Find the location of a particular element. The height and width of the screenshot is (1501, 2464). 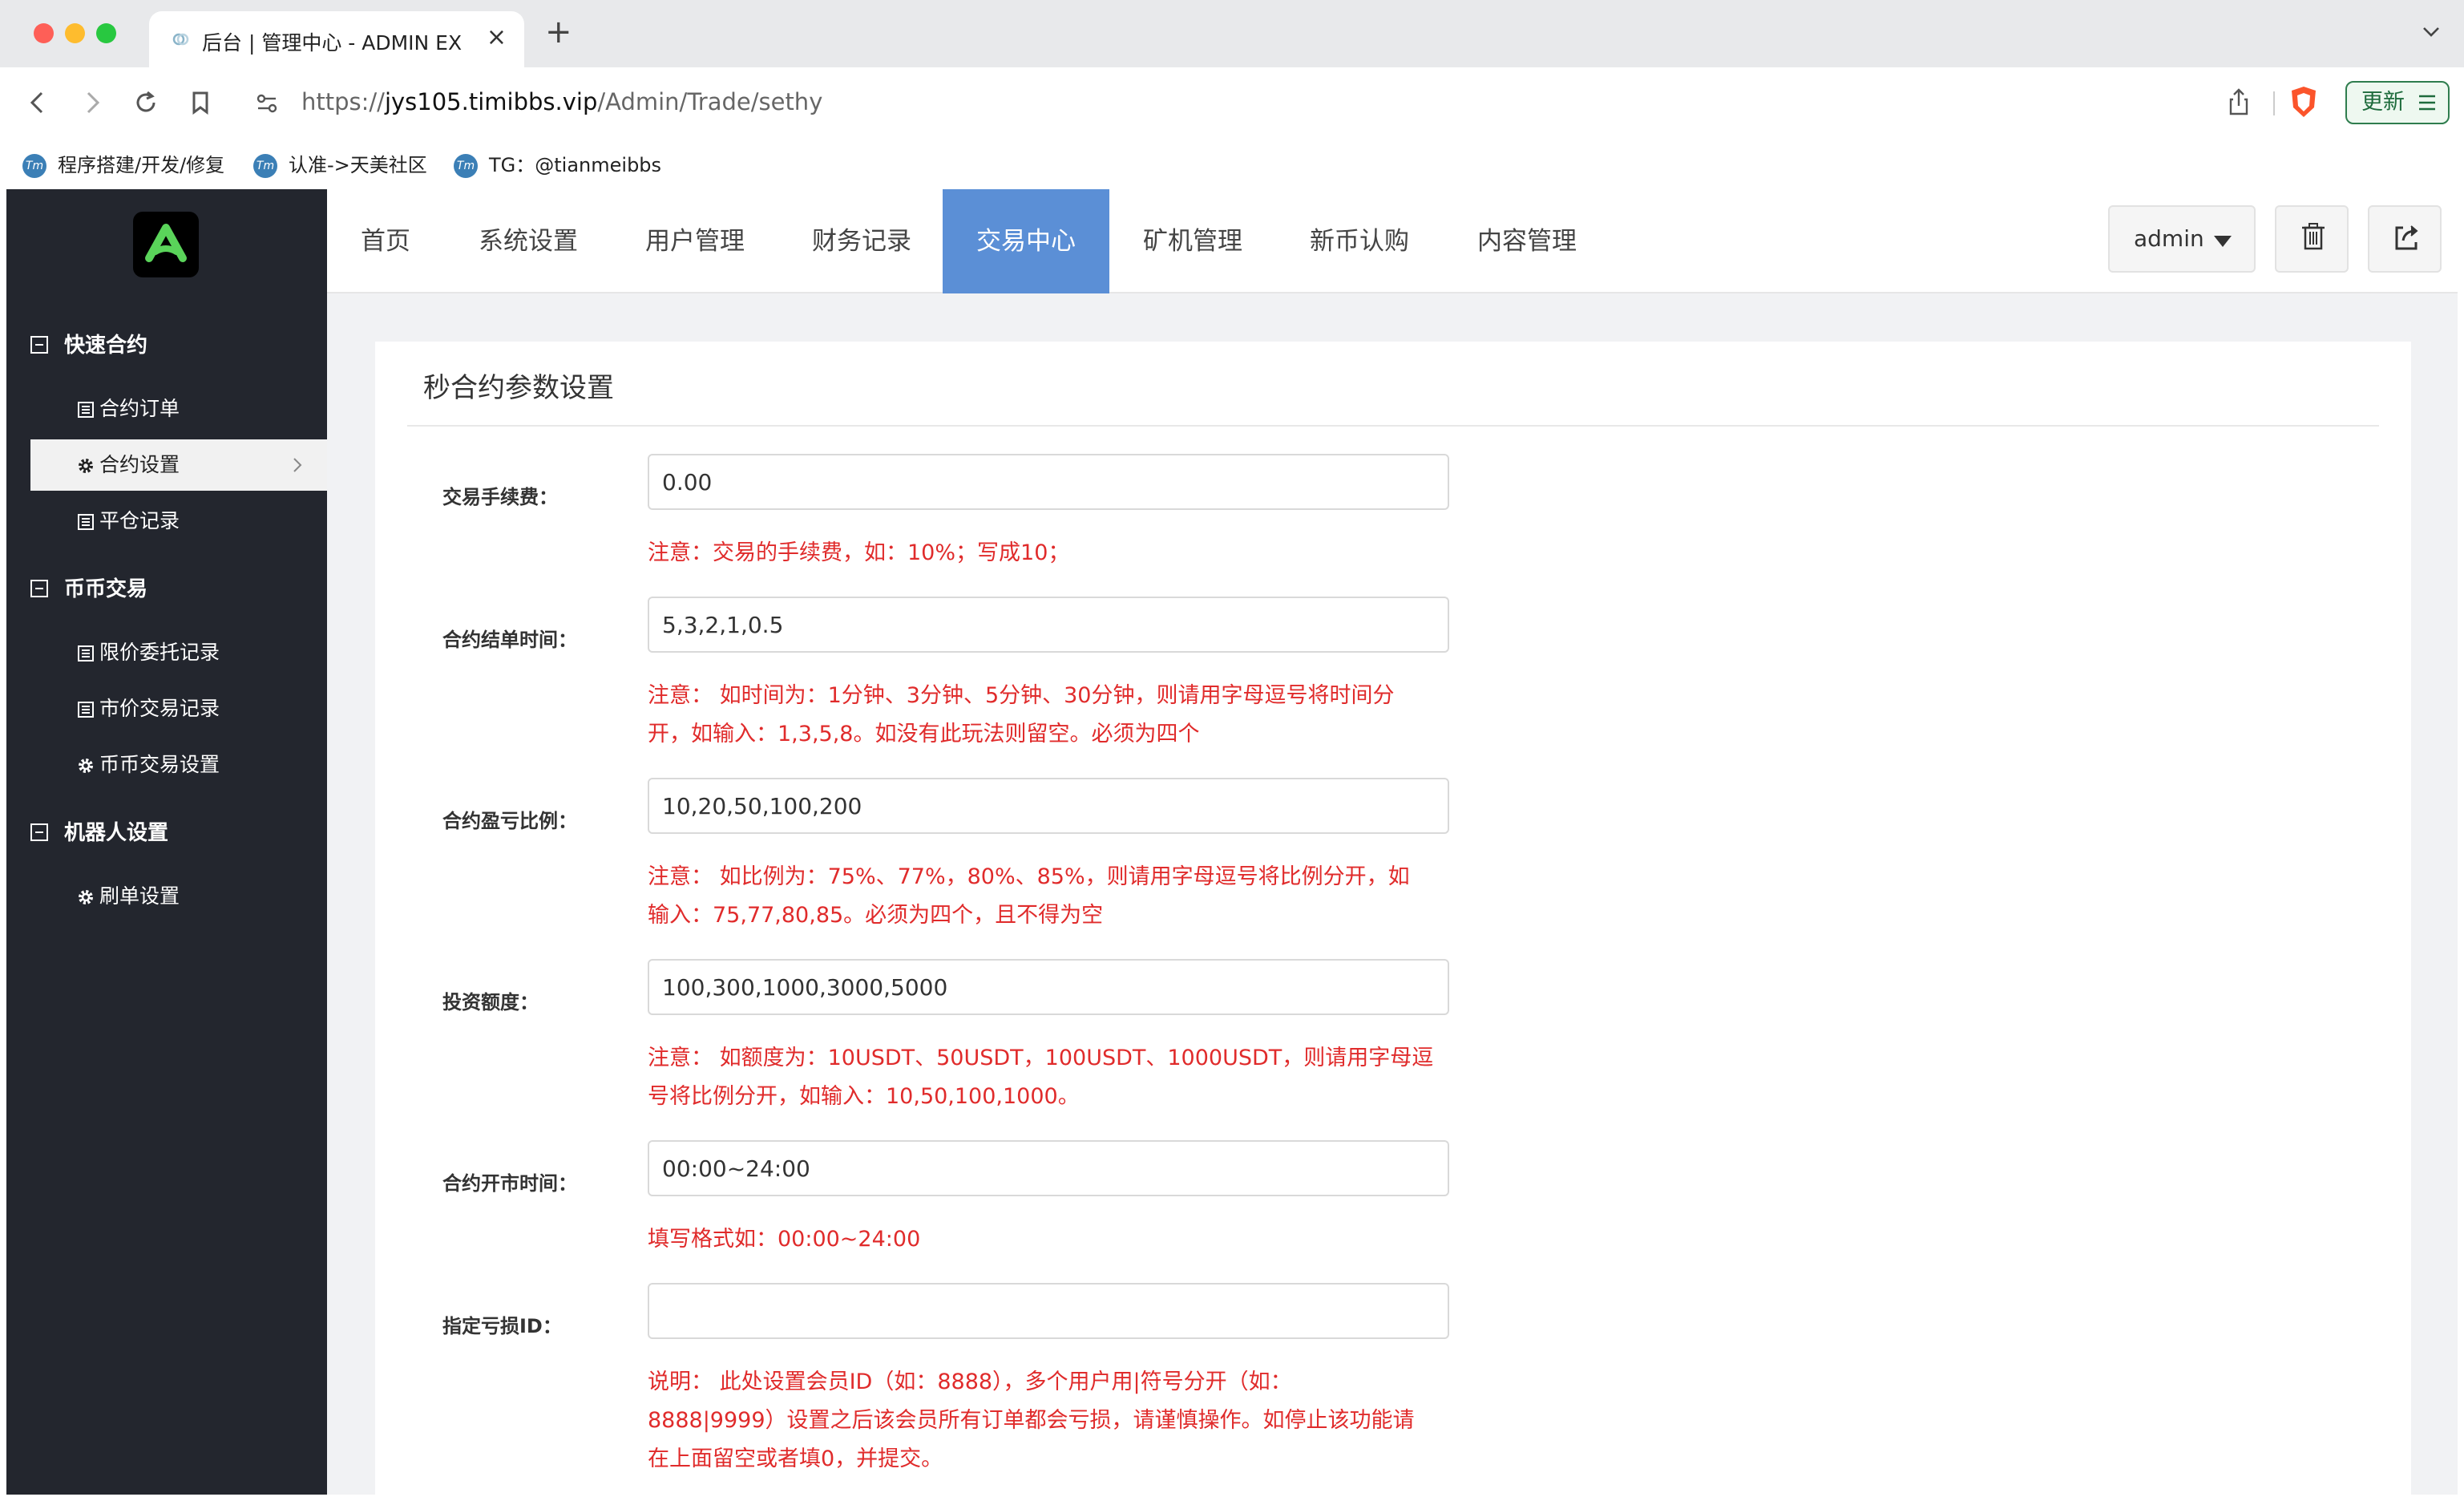

sidebar-item-label: 币币交易设置 is located at coordinates (160, 764).